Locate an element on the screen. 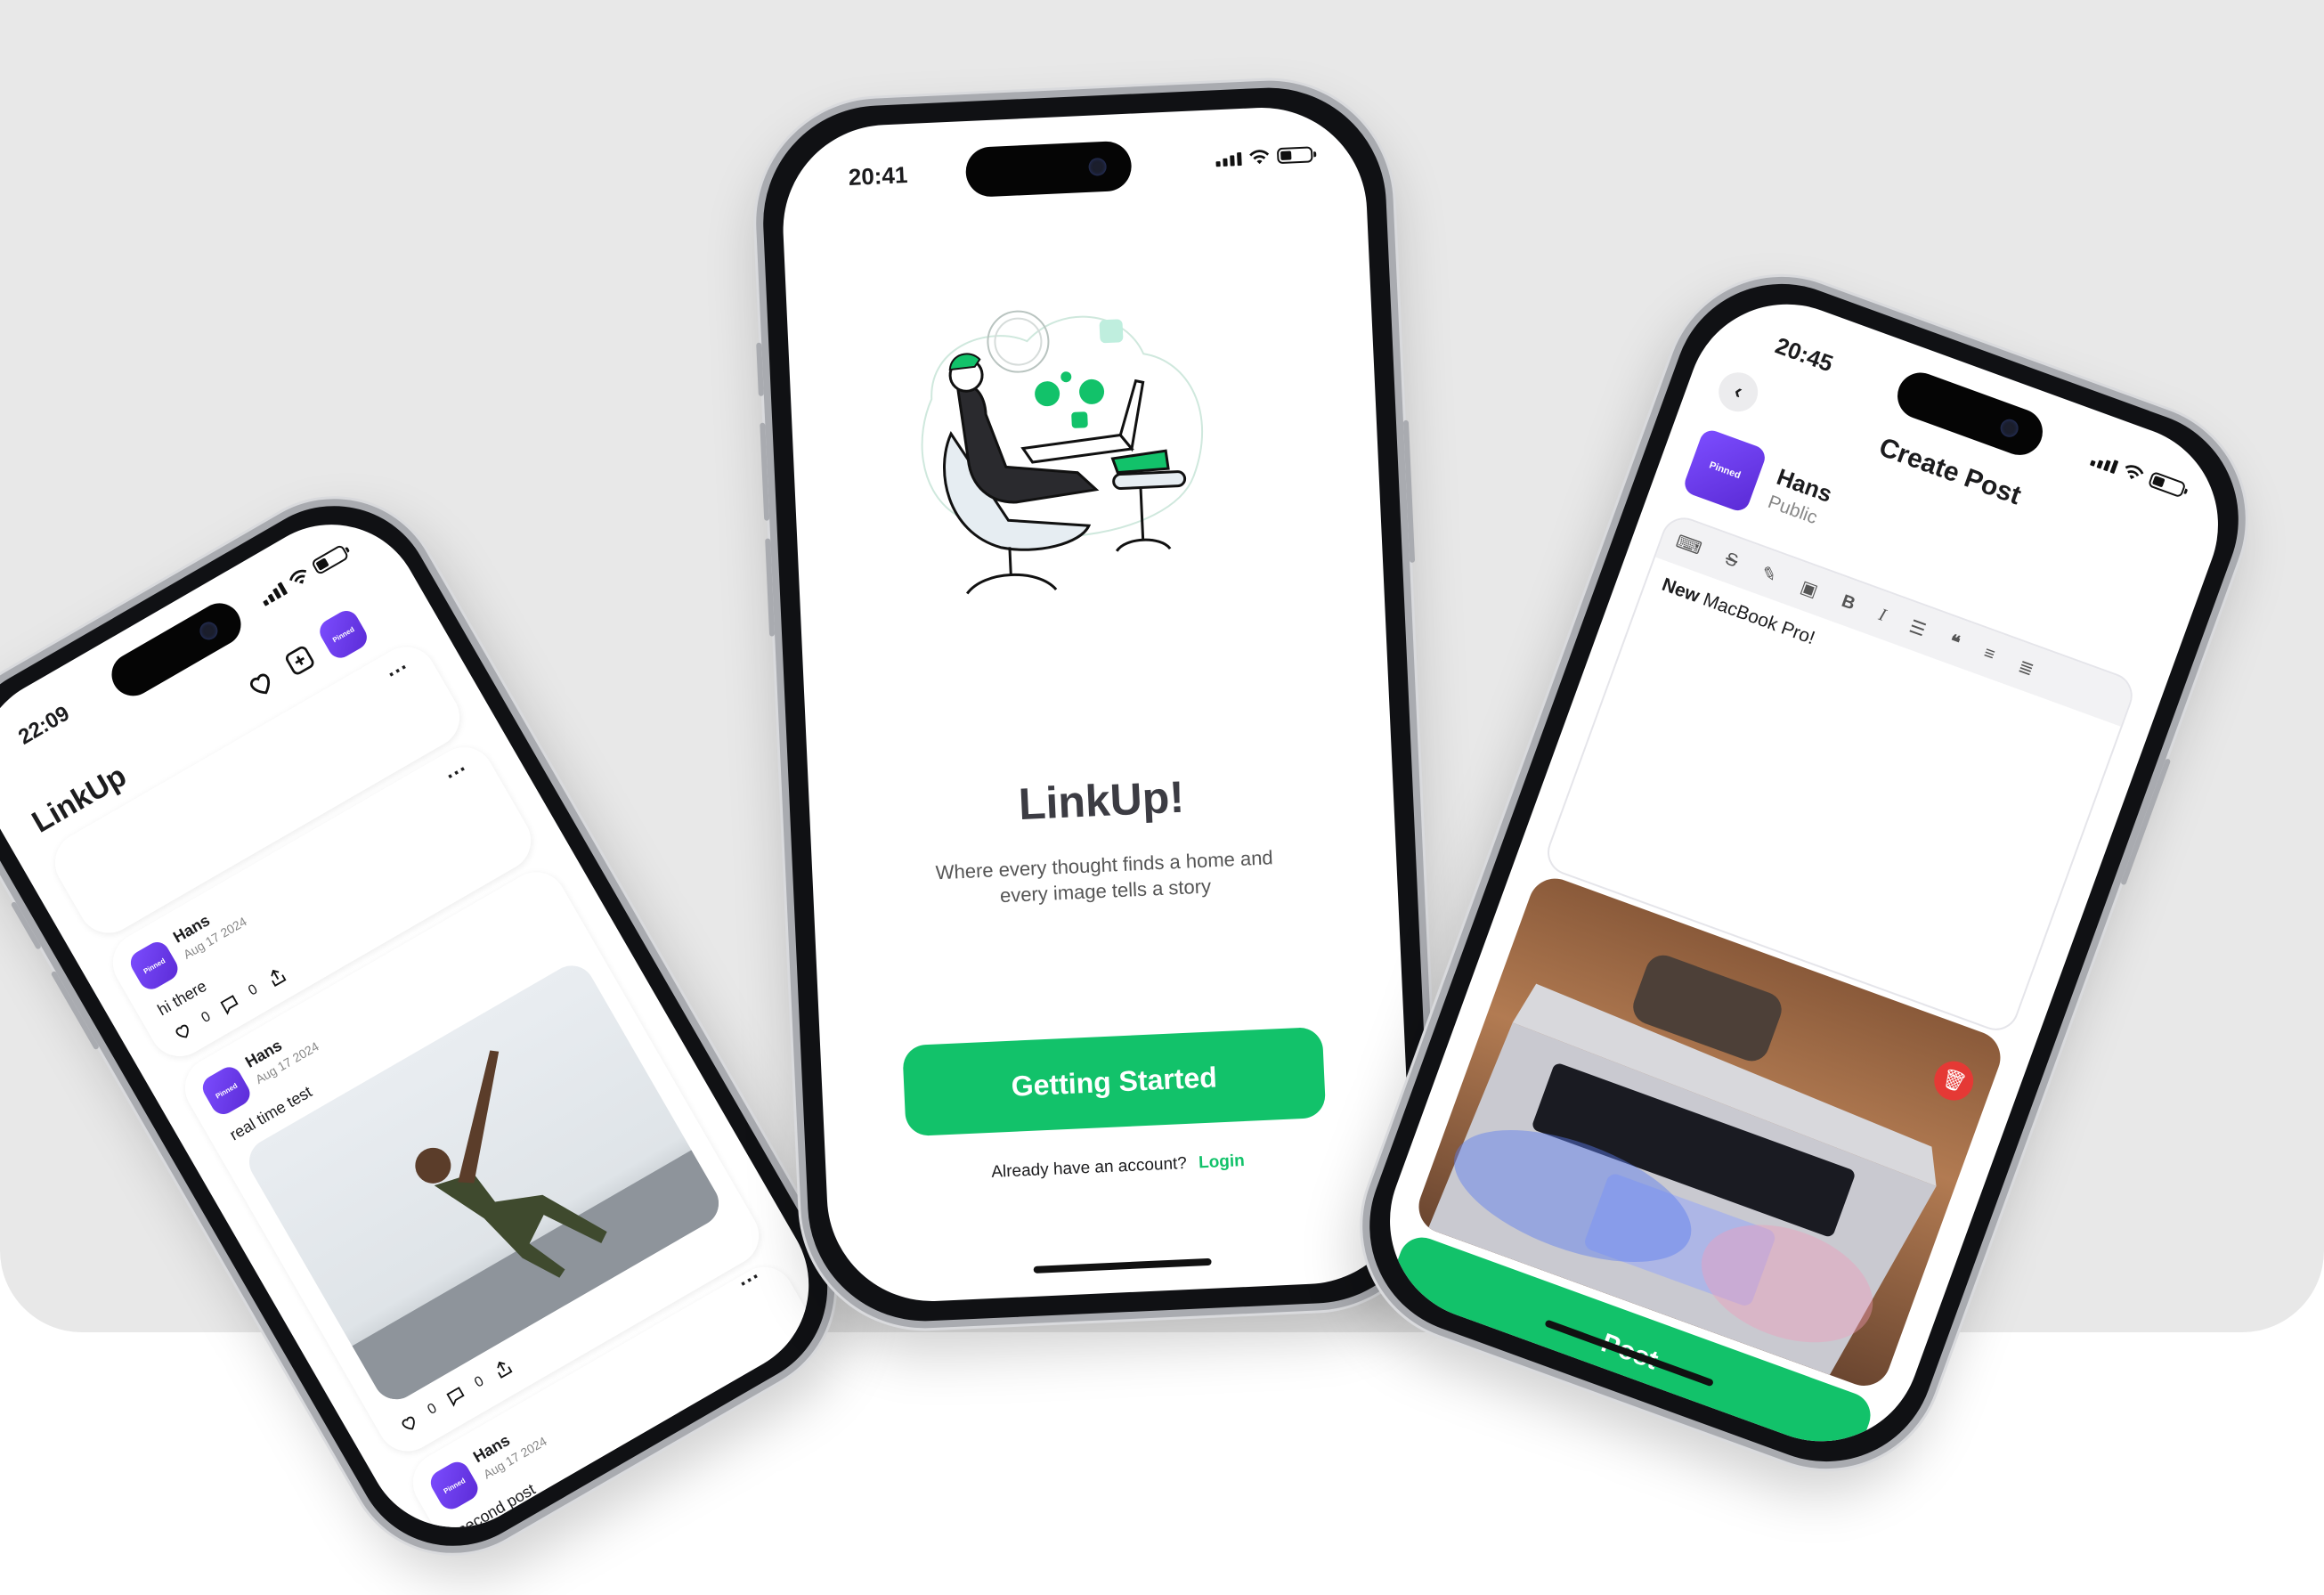 The height and width of the screenshot is (1595, 2324). status-time: 20:45 is located at coordinates (1804, 355).